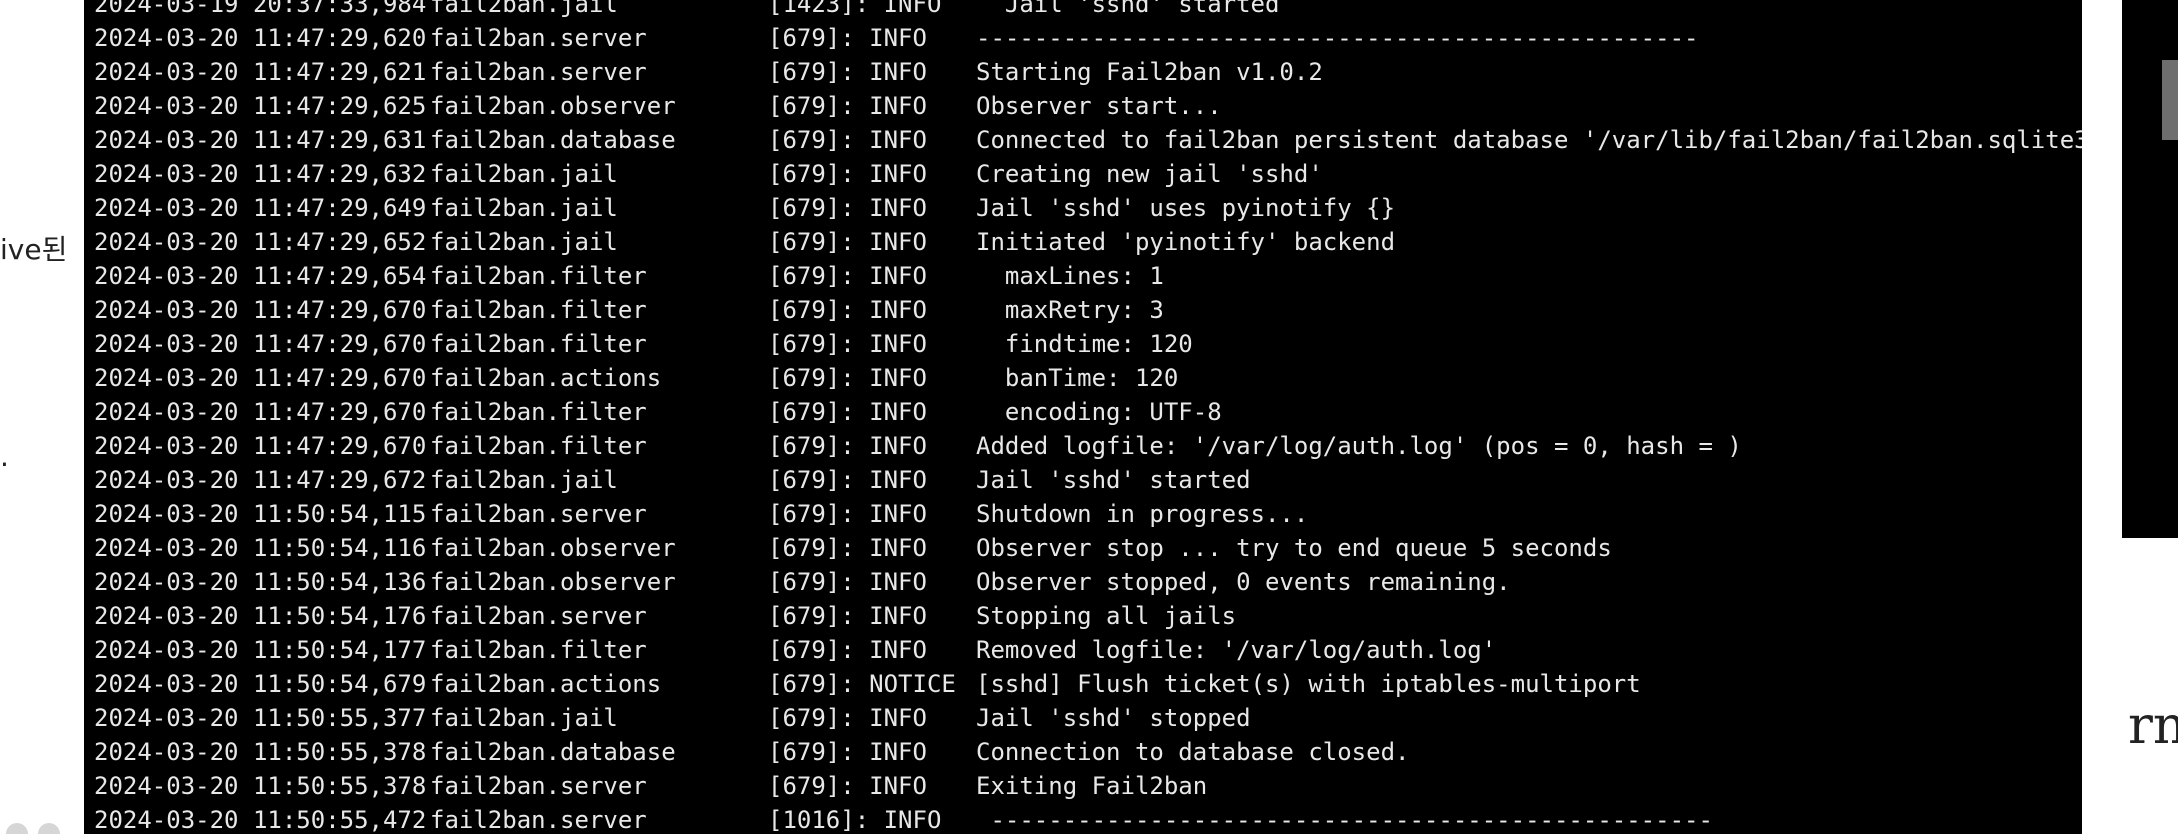  What do you see at coordinates (1186, 242) in the screenshot?
I see `log-message: Initiated 'pyinotify' backend` at bounding box center [1186, 242].